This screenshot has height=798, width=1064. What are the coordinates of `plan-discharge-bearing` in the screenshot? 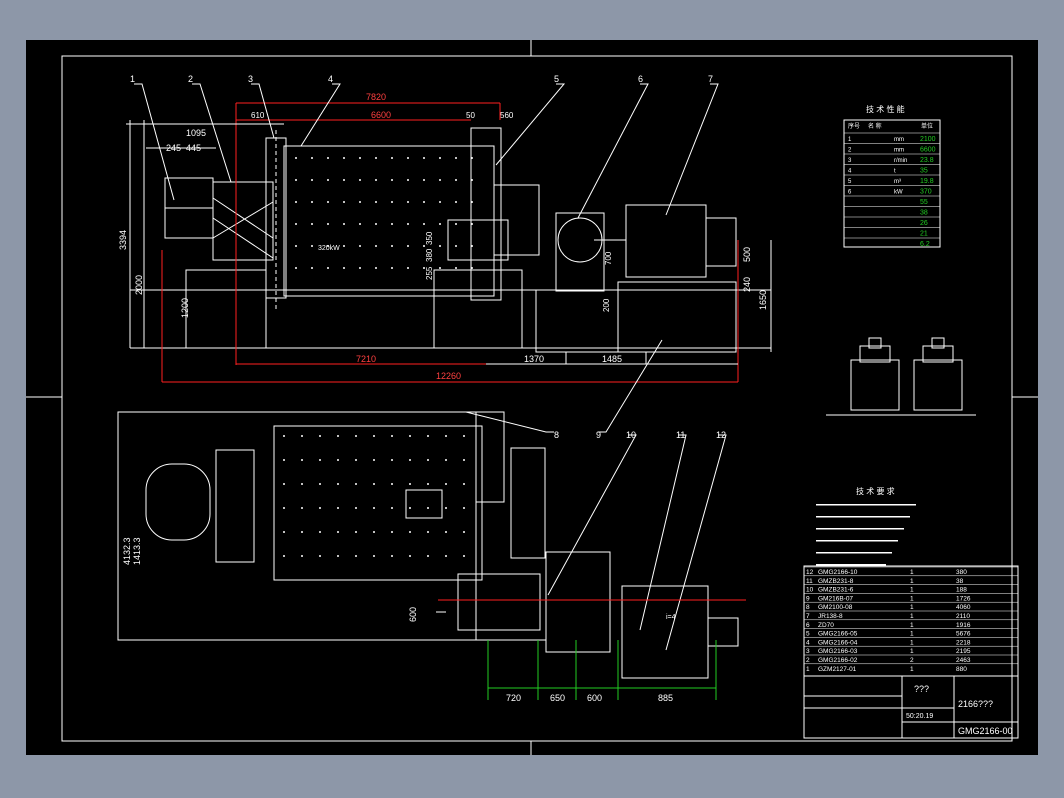 It's located at (528, 503).